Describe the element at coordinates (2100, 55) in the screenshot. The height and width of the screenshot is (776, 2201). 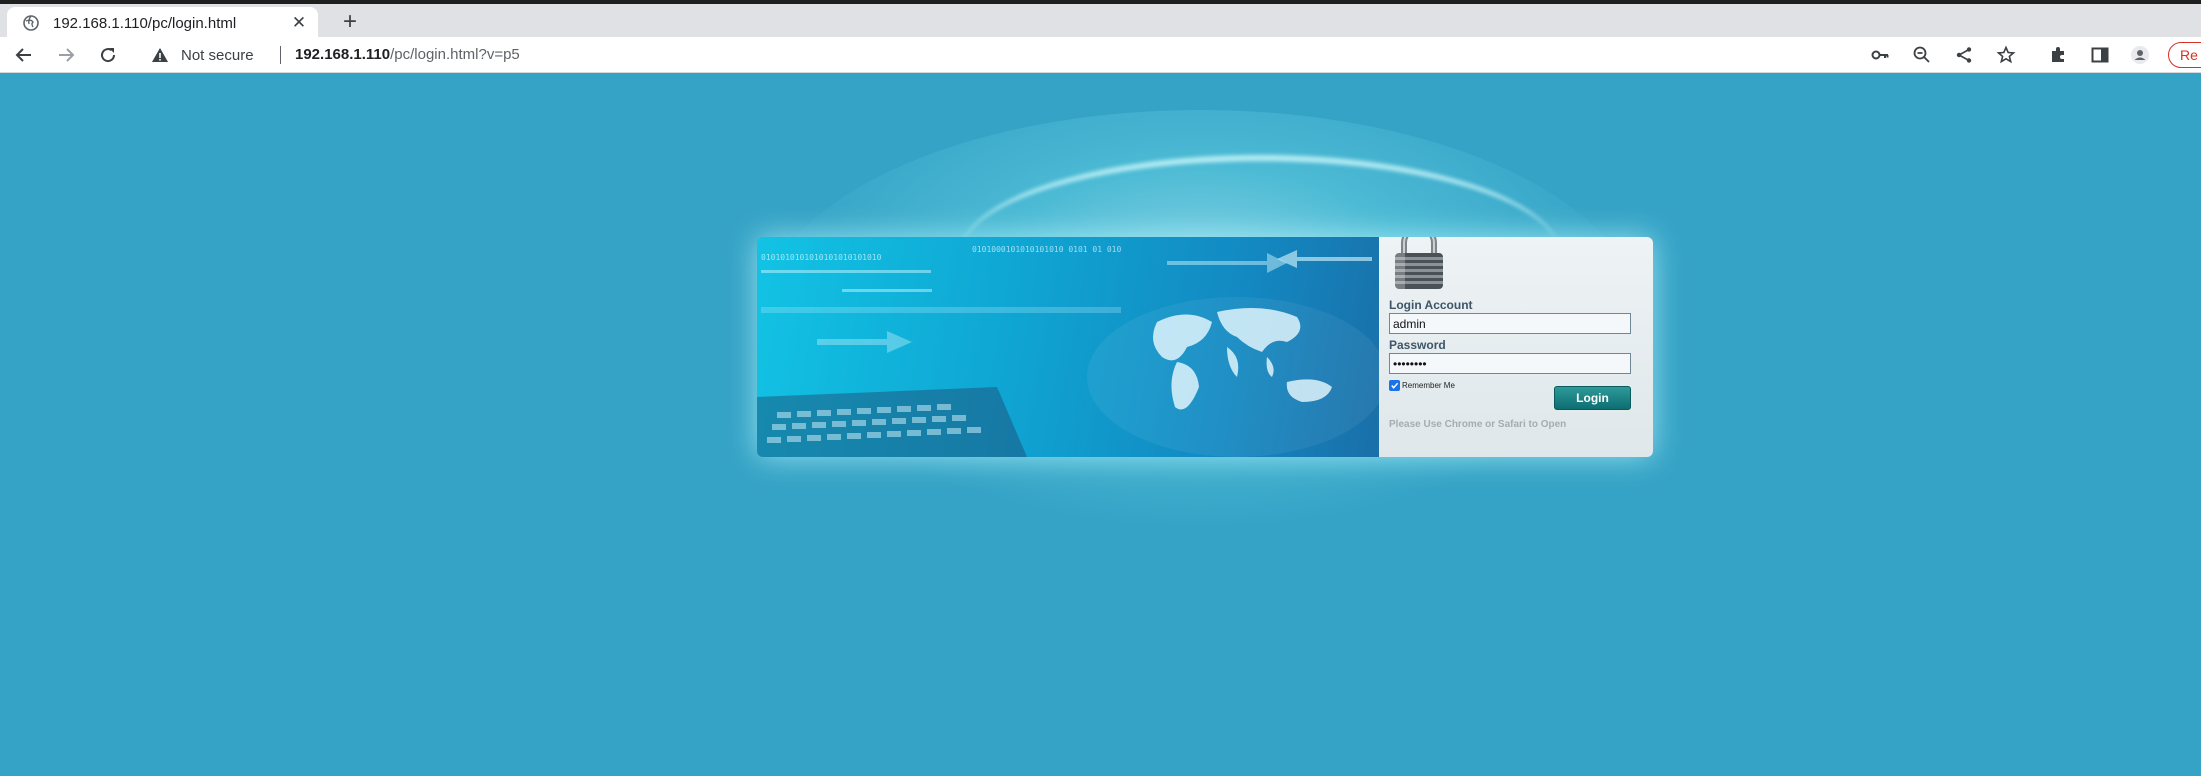
I see `side-panel-icon` at that location.